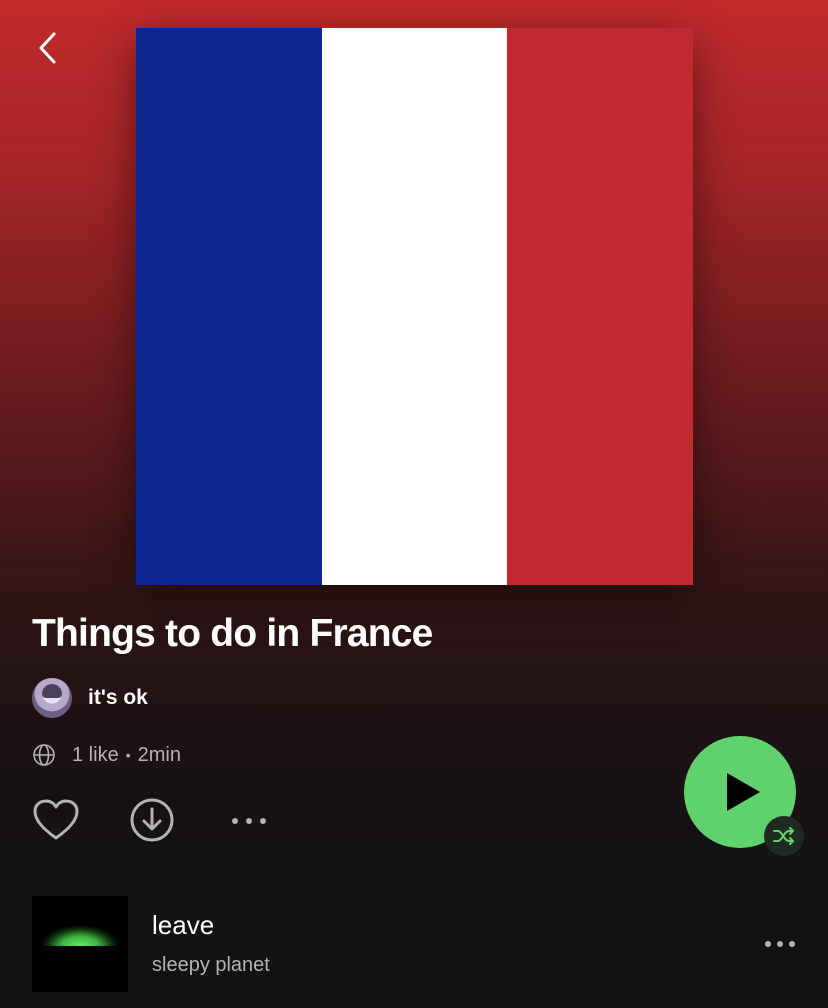 The height and width of the screenshot is (1008, 828). Describe the element at coordinates (80, 944) in the screenshot. I see `track-artwork` at that location.